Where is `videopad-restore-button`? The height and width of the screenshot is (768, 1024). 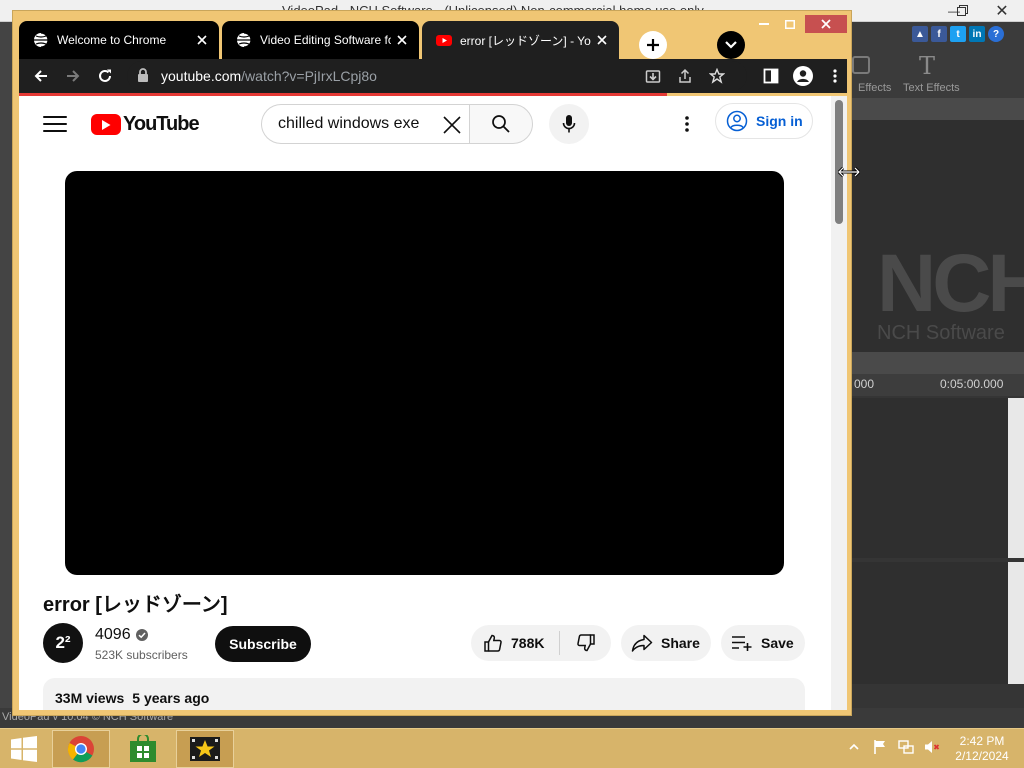
videopad-restore-button is located at coordinates (962, 10).